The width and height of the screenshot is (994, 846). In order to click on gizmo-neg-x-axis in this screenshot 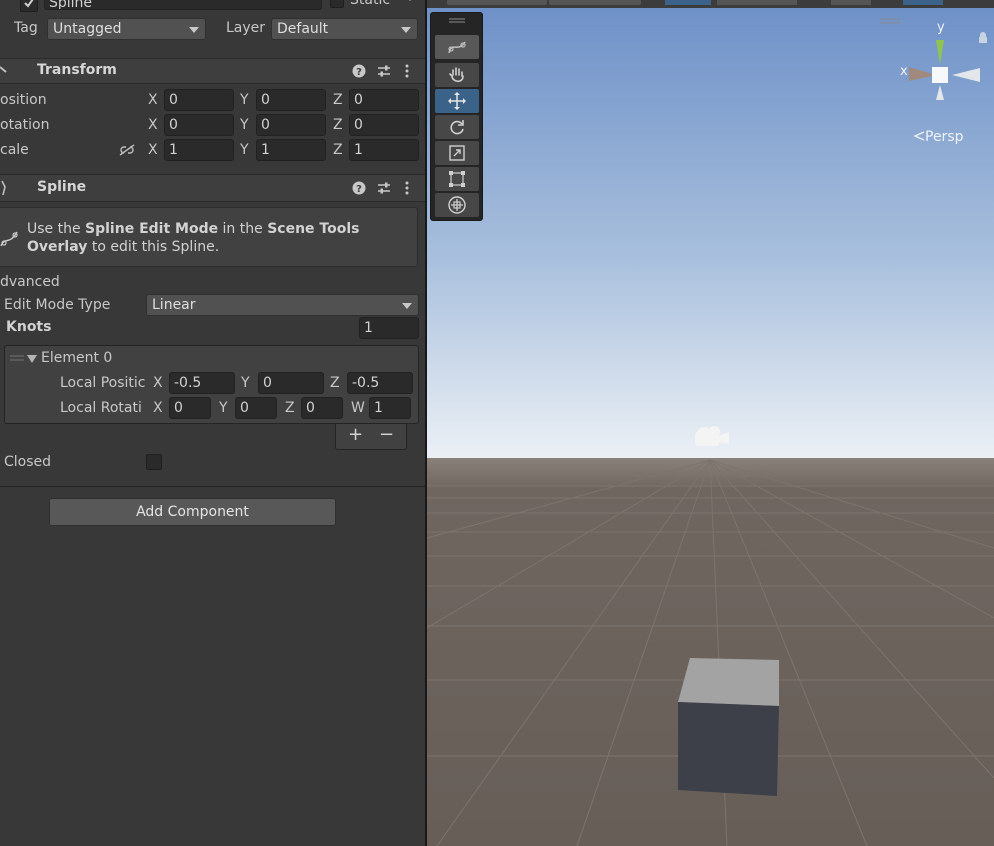, I will do `click(966, 75)`.